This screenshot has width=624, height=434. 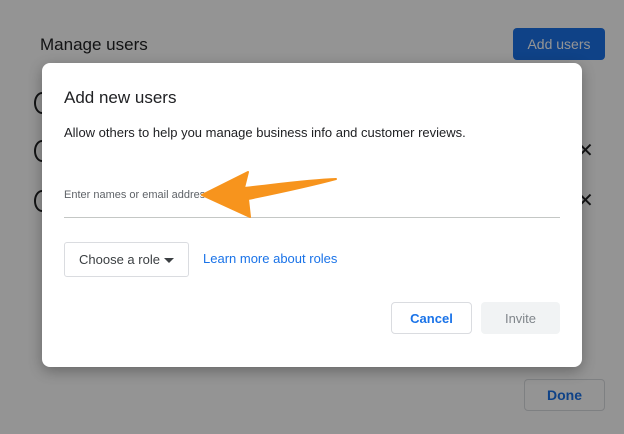 I want to click on caret-down-icon, so click(x=169, y=260).